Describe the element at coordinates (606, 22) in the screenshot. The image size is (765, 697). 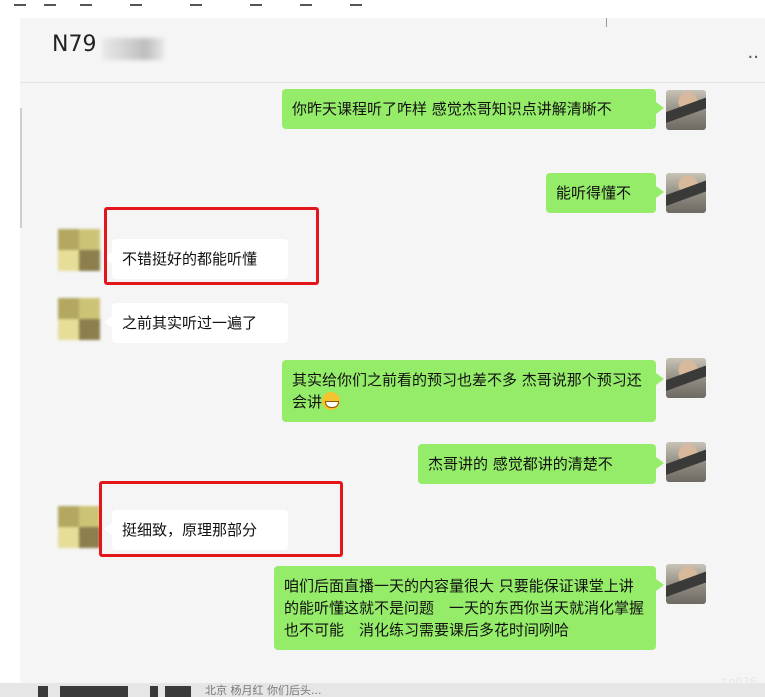
I see `header-divider` at that location.